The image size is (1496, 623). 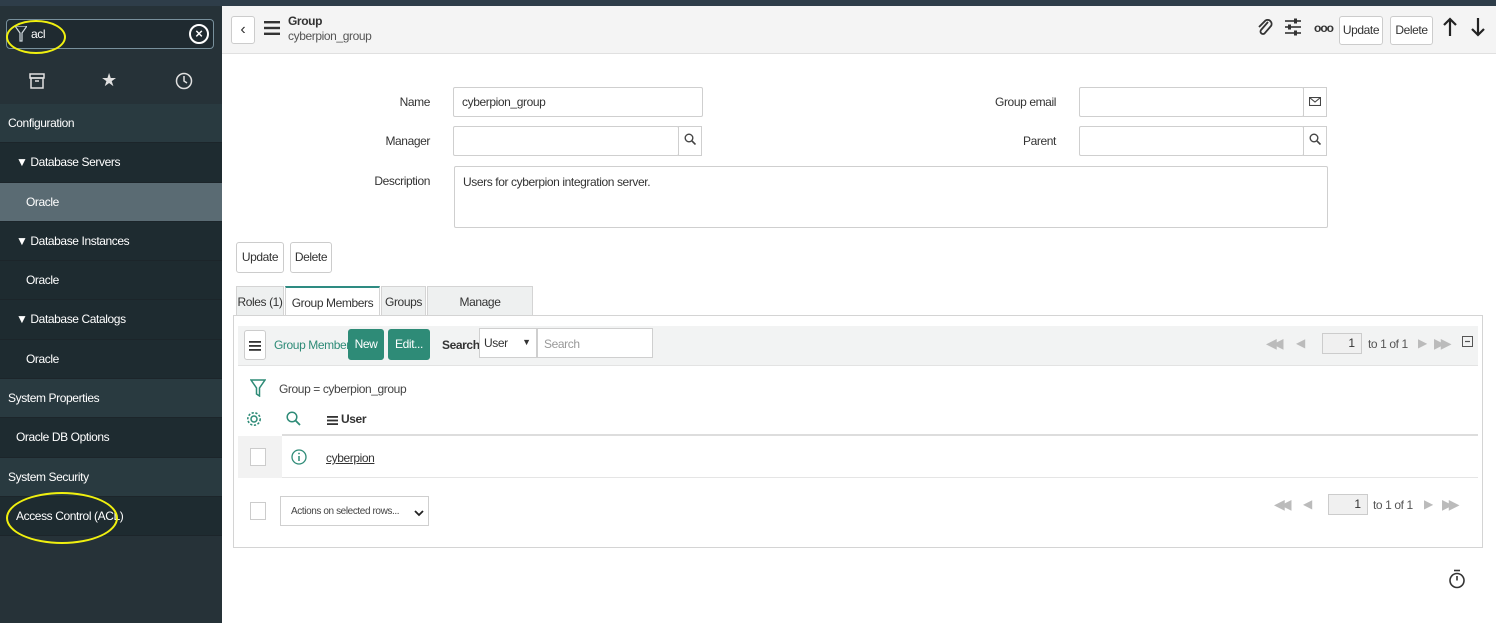 I want to click on next-record-icon, so click(x=1478, y=29).